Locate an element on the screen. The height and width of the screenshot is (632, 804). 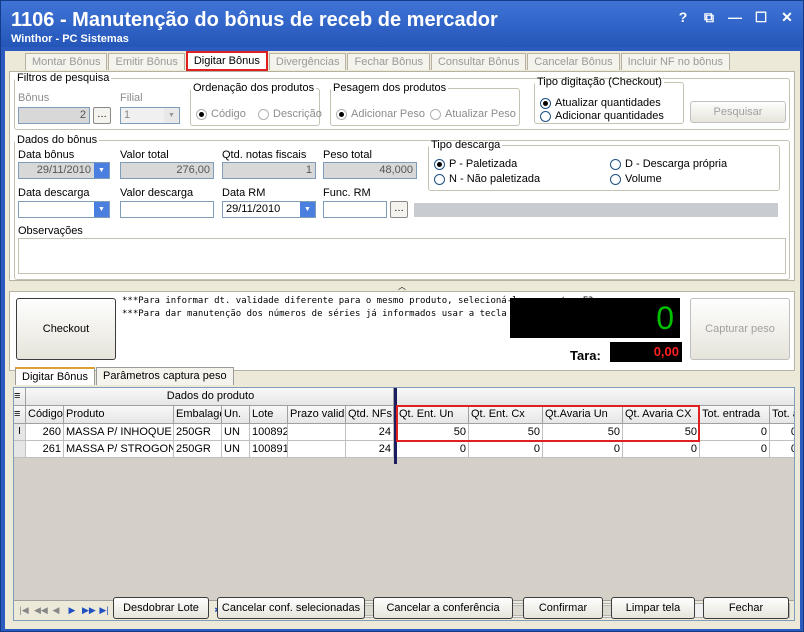
filial-select: 1 ▼ is located at coordinates (150, 115).